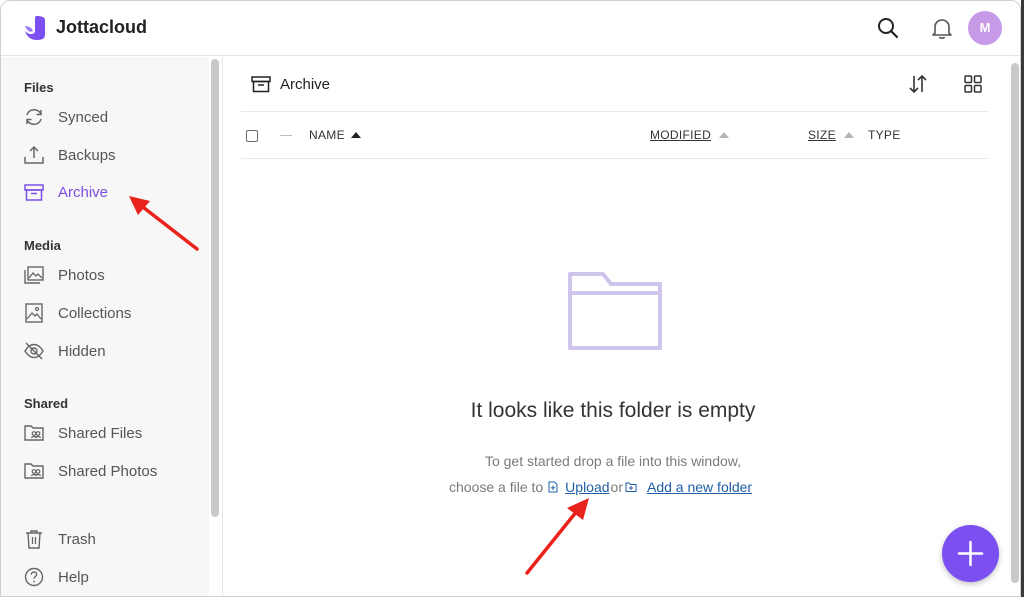  I want to click on empty-state-or: or, so click(616, 487).